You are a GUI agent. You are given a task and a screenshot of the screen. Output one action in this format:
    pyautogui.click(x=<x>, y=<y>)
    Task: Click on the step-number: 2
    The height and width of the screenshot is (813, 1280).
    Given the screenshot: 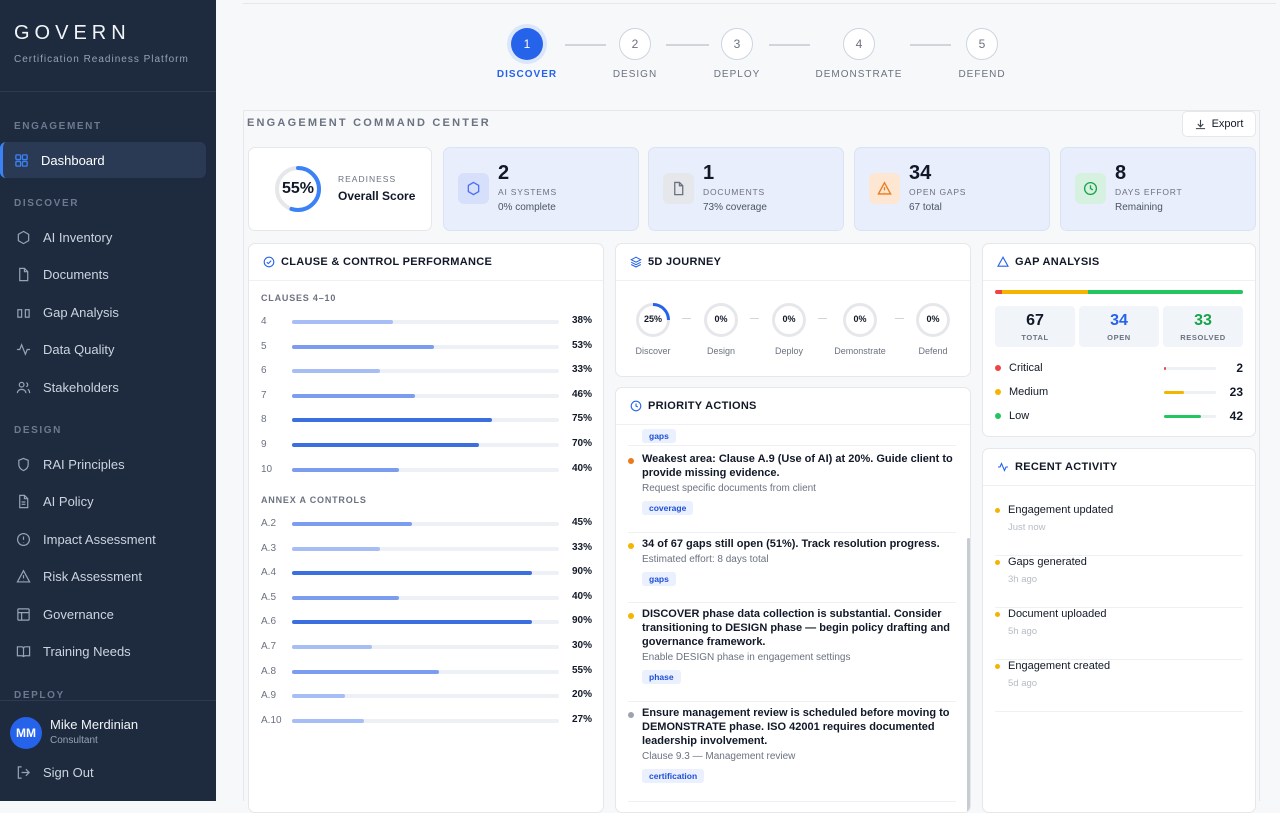 What is the action you would take?
    pyautogui.click(x=635, y=44)
    